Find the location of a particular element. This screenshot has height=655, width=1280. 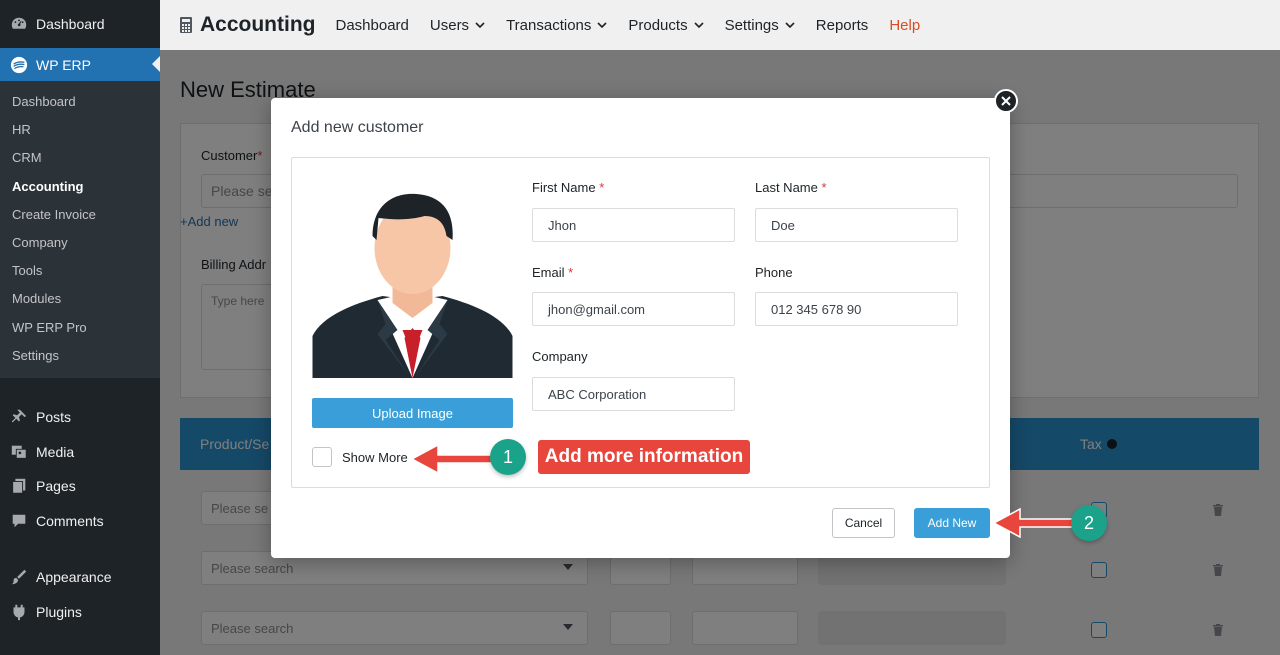

submenu-item-modules: Modules is located at coordinates (80, 299).